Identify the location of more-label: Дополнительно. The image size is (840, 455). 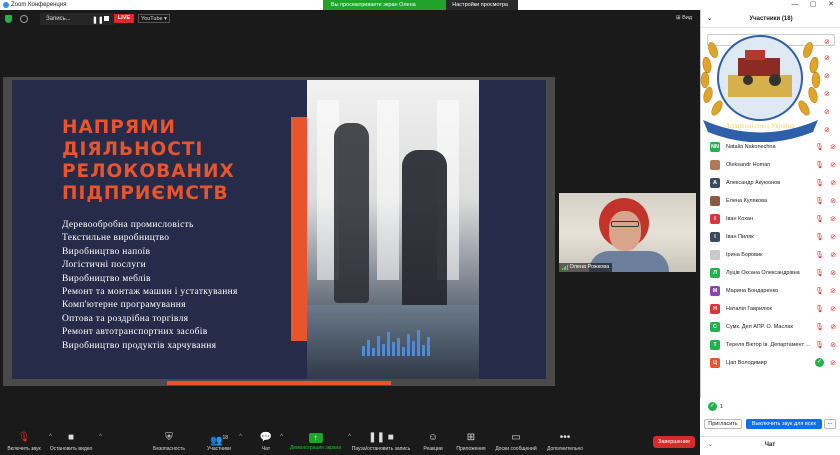
(565, 449).